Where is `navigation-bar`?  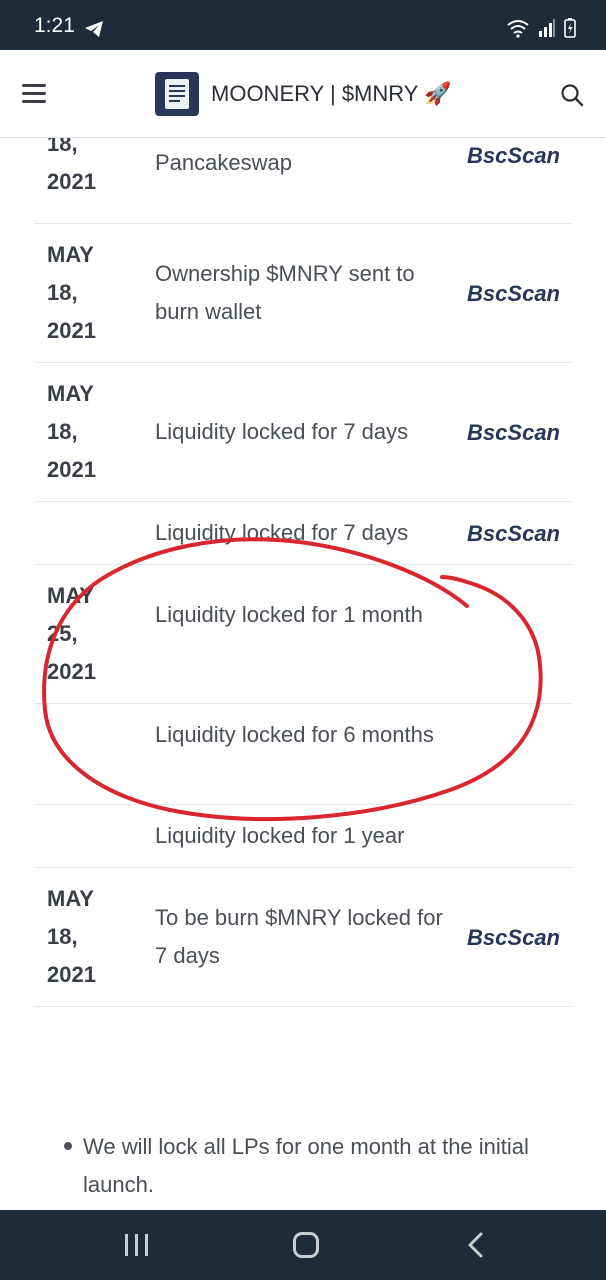
navigation-bar is located at coordinates (303, 1245).